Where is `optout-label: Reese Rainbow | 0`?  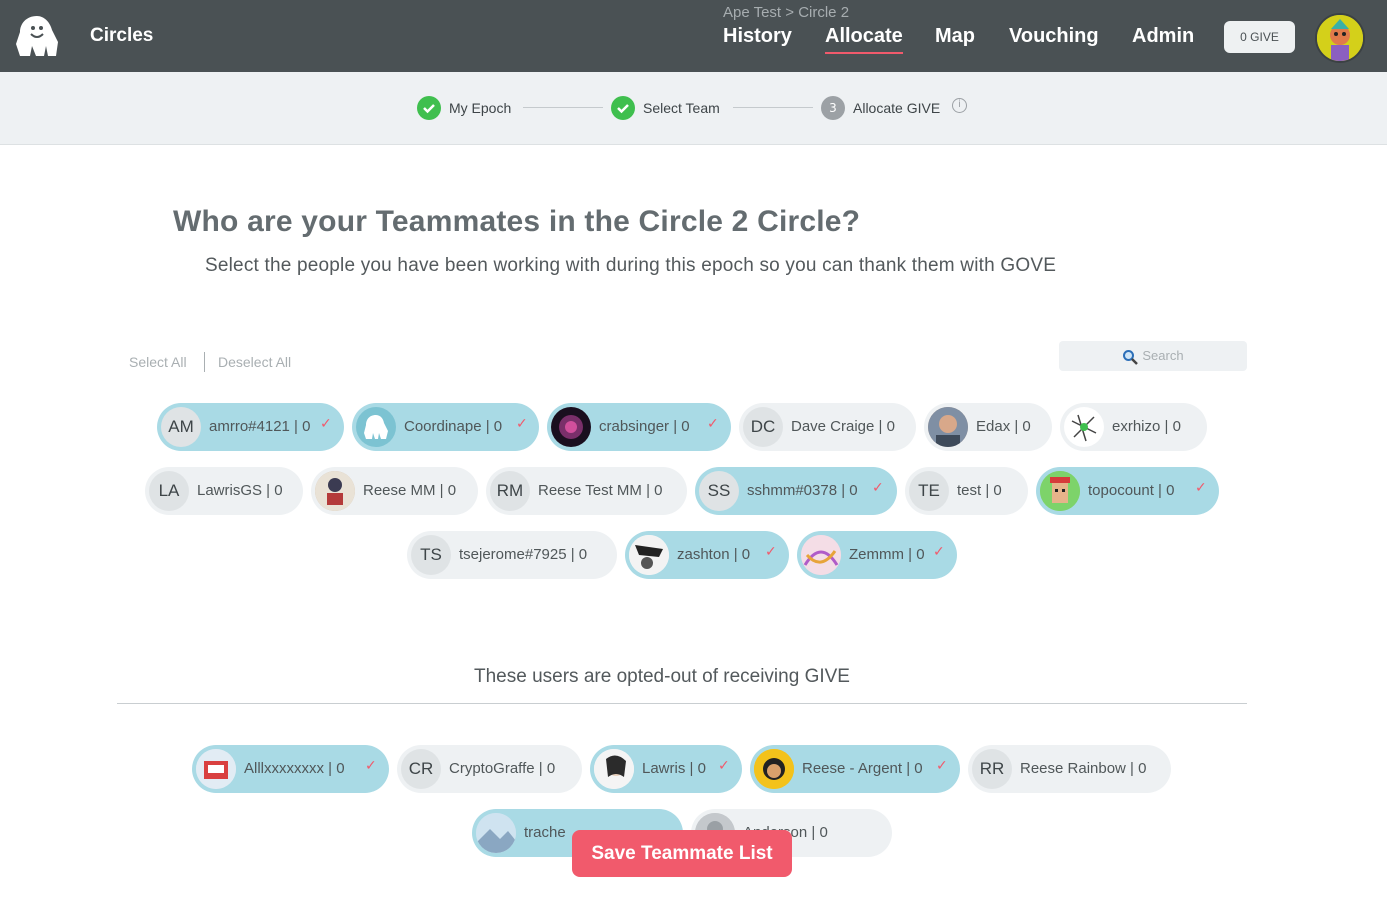
optout-label: Reese Rainbow | 0 is located at coordinates (1083, 768).